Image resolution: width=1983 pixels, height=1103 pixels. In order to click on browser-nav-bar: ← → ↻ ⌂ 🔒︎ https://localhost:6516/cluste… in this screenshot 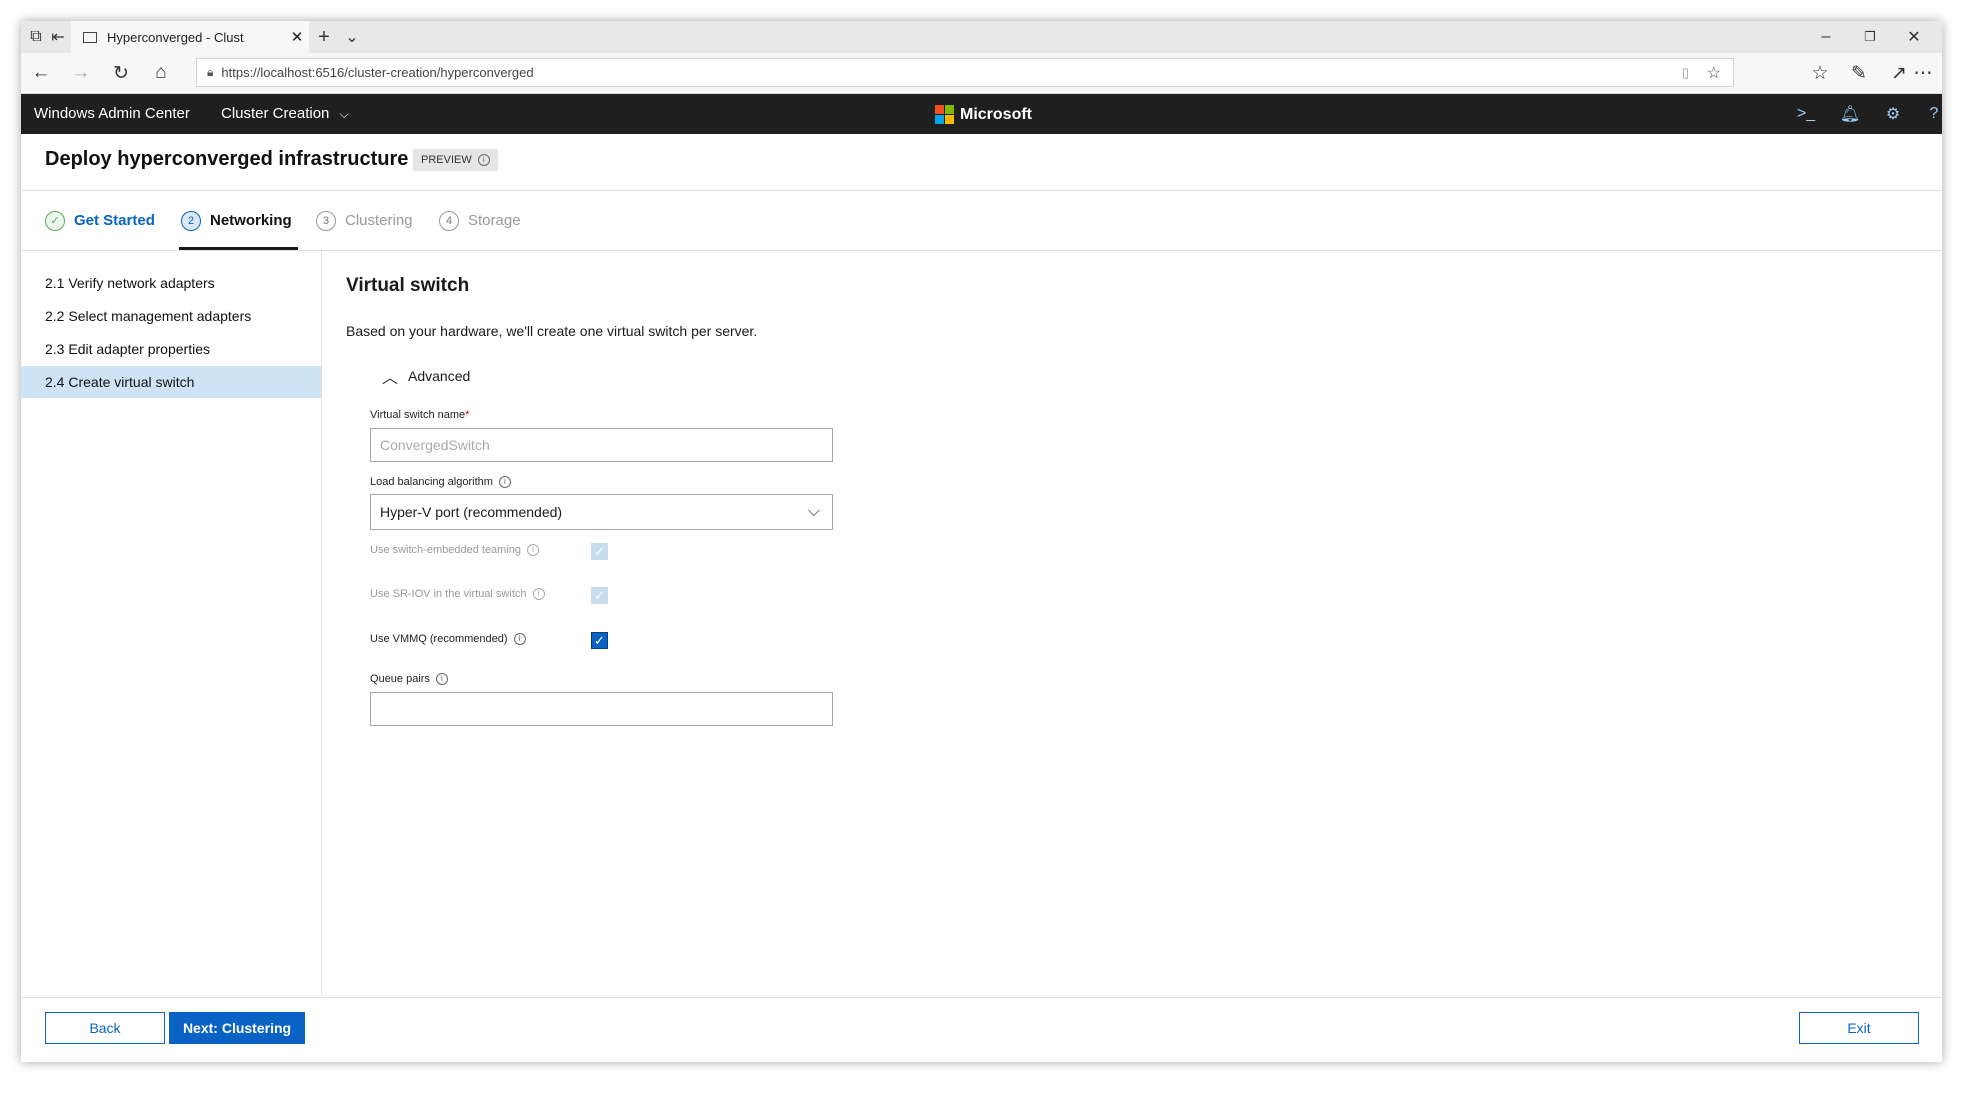, I will do `click(981, 73)`.